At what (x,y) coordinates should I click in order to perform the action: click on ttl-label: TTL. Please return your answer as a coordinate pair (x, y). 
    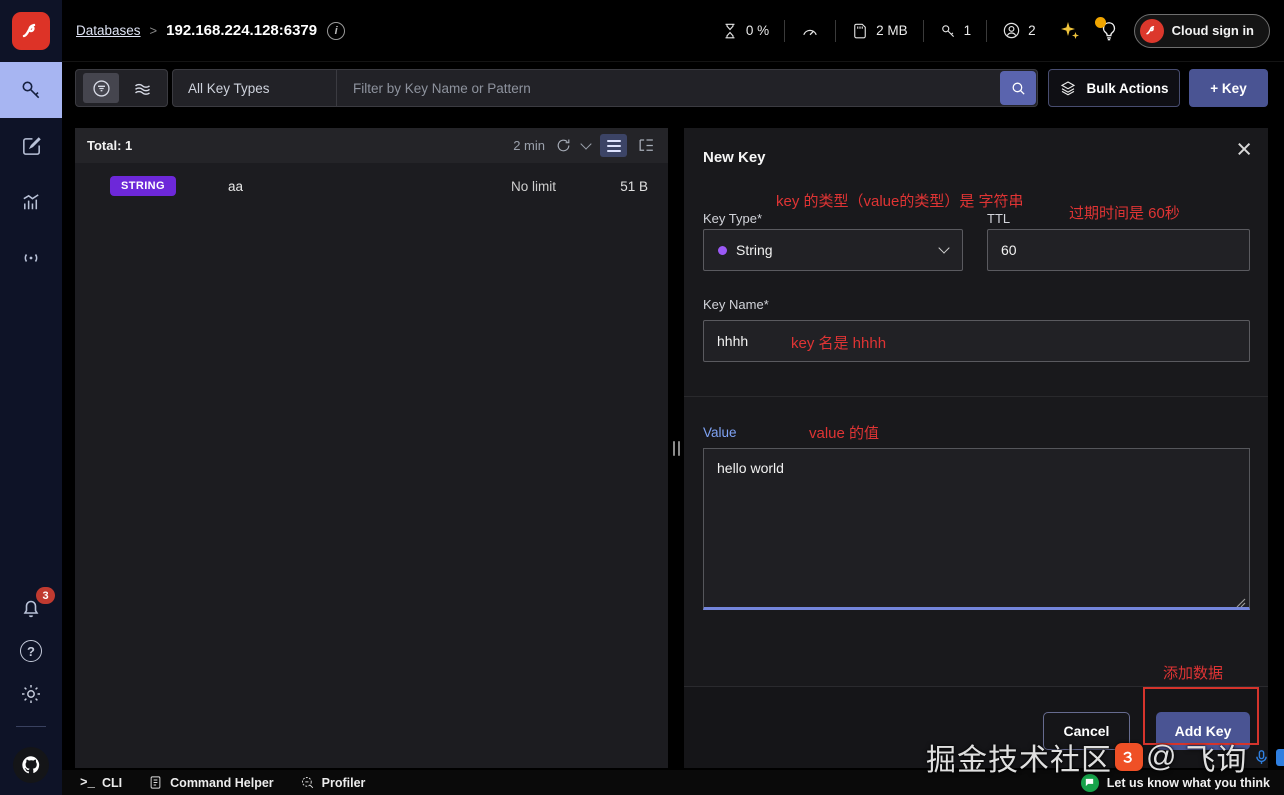
    Looking at the image, I should click on (999, 218).